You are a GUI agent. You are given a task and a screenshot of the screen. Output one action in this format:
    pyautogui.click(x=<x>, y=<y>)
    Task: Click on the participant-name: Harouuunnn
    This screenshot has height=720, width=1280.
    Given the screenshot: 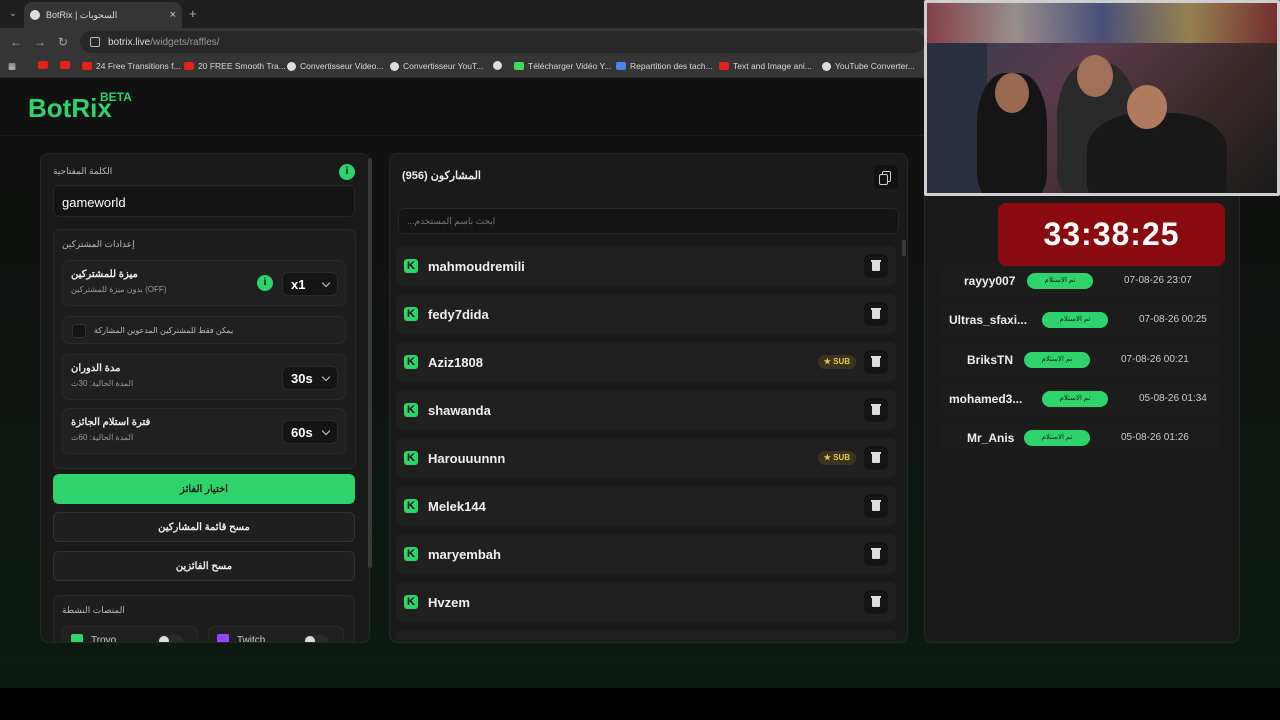 What is the action you would take?
    pyautogui.click(x=467, y=458)
    